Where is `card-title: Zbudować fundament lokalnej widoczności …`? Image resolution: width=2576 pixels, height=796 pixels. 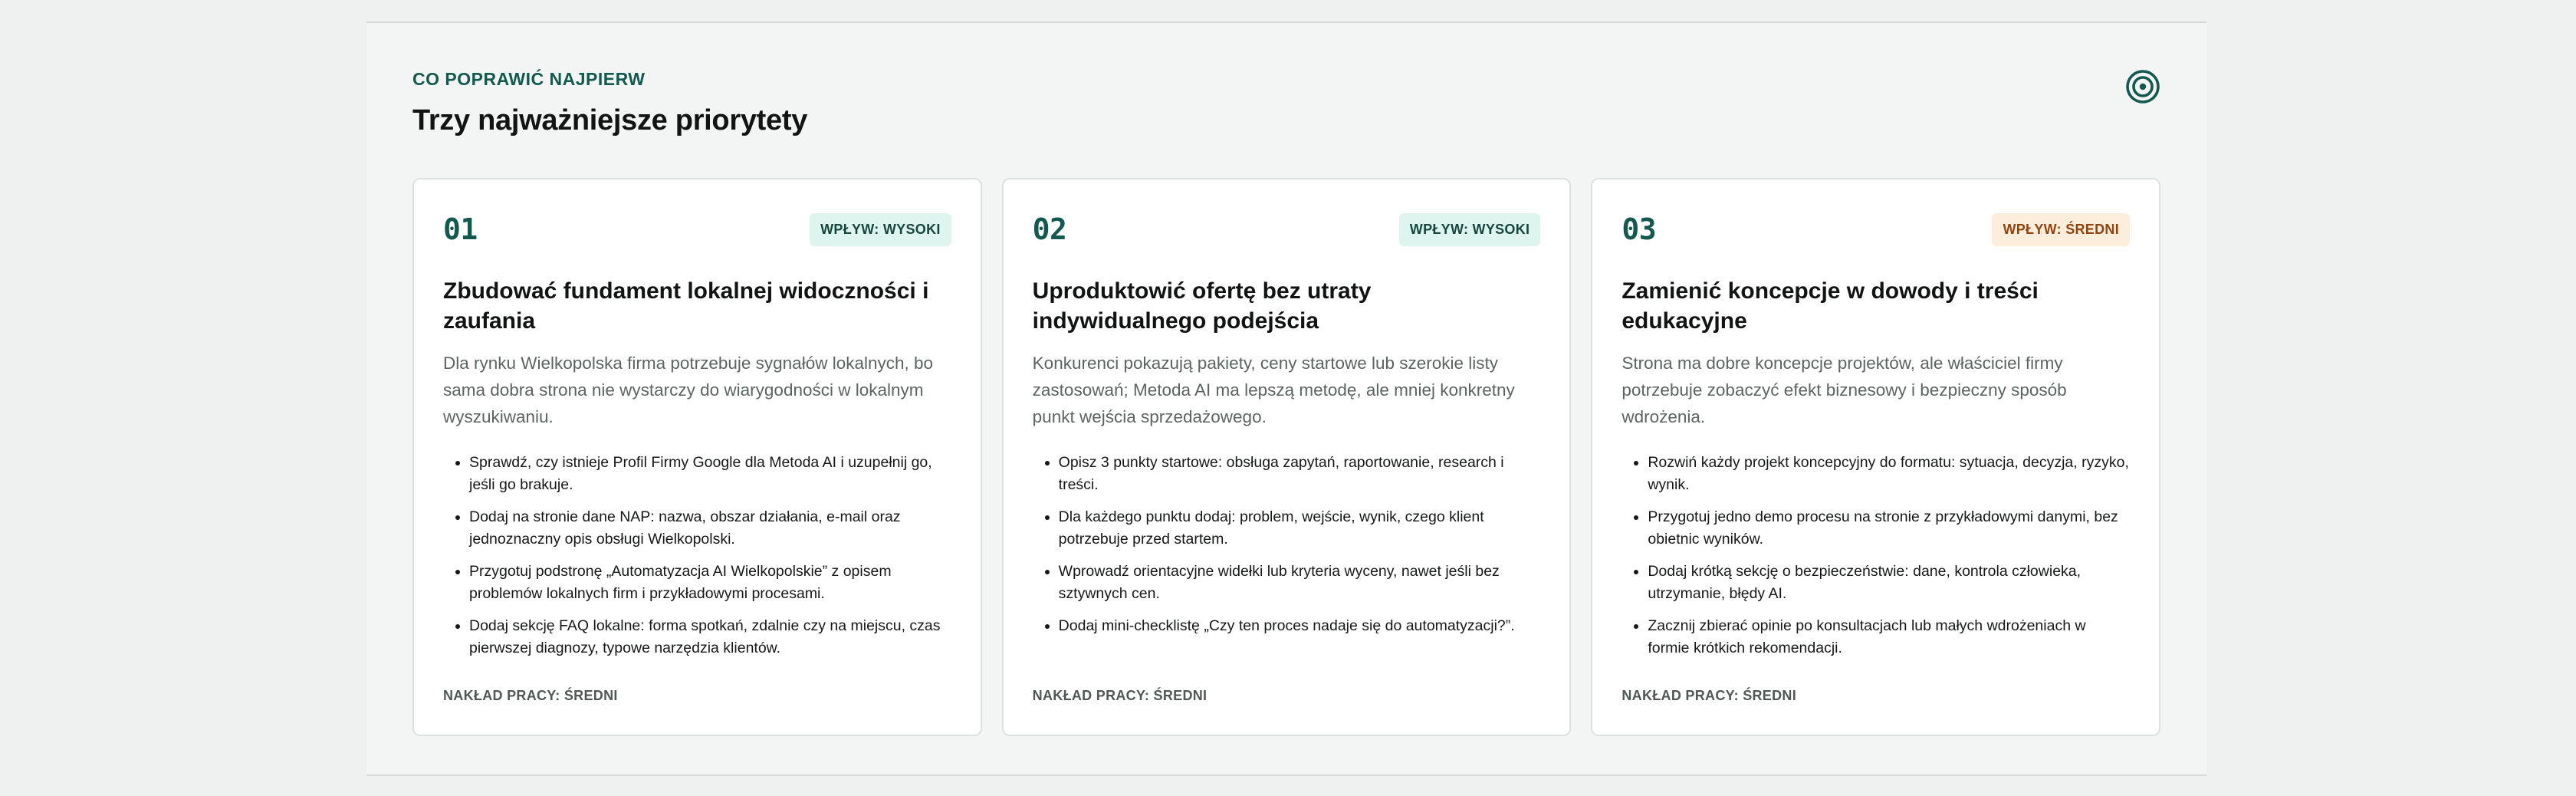
card-title: Zbudować fundament lokalnej widoczności … is located at coordinates (686, 306).